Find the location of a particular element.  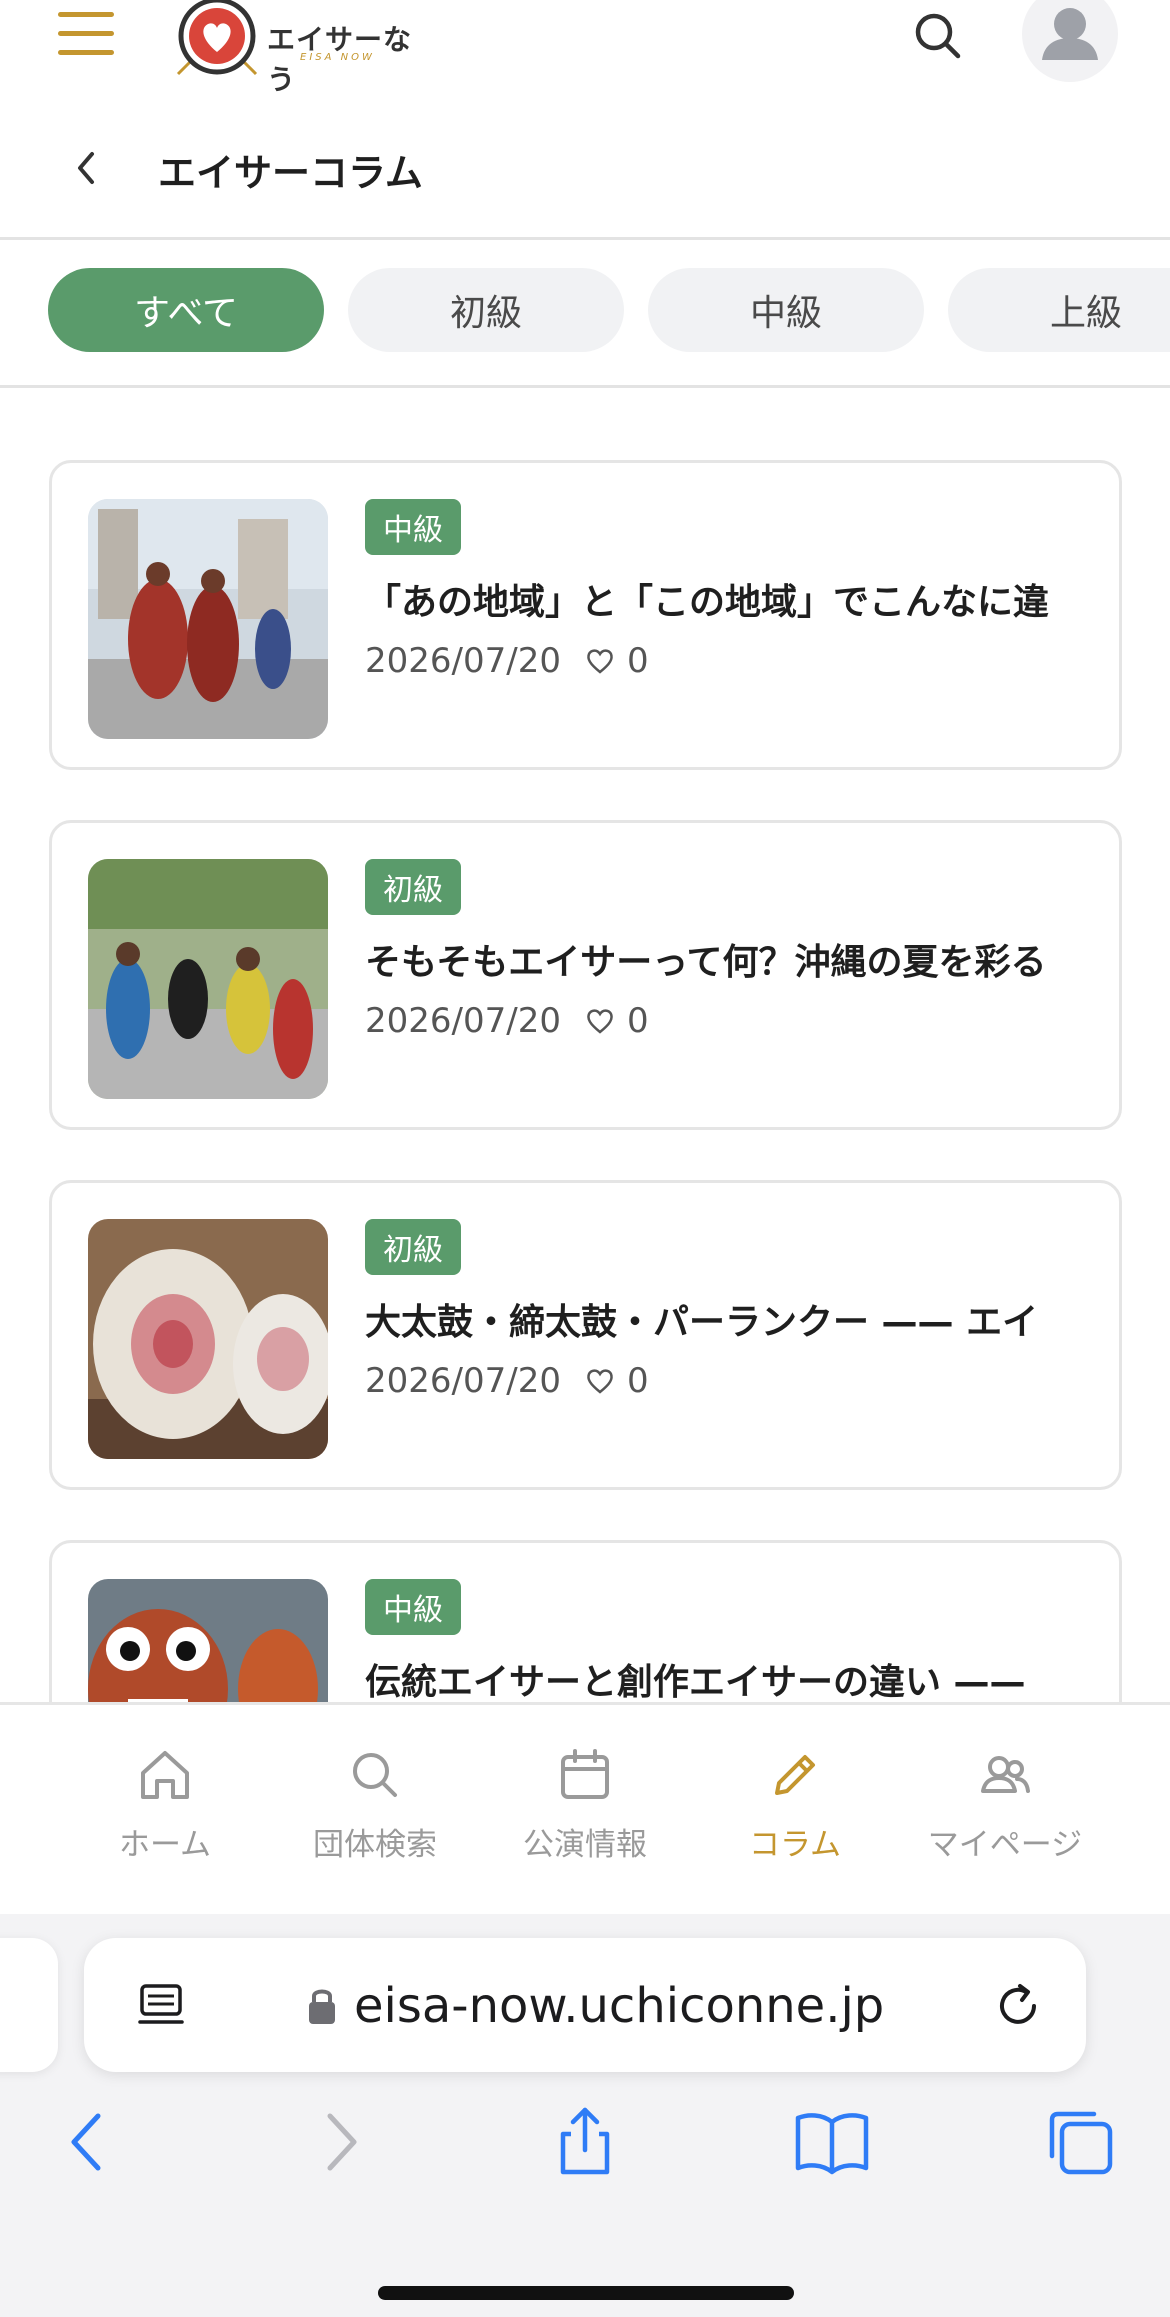

previous-tab-preview is located at coordinates (29, 2005).